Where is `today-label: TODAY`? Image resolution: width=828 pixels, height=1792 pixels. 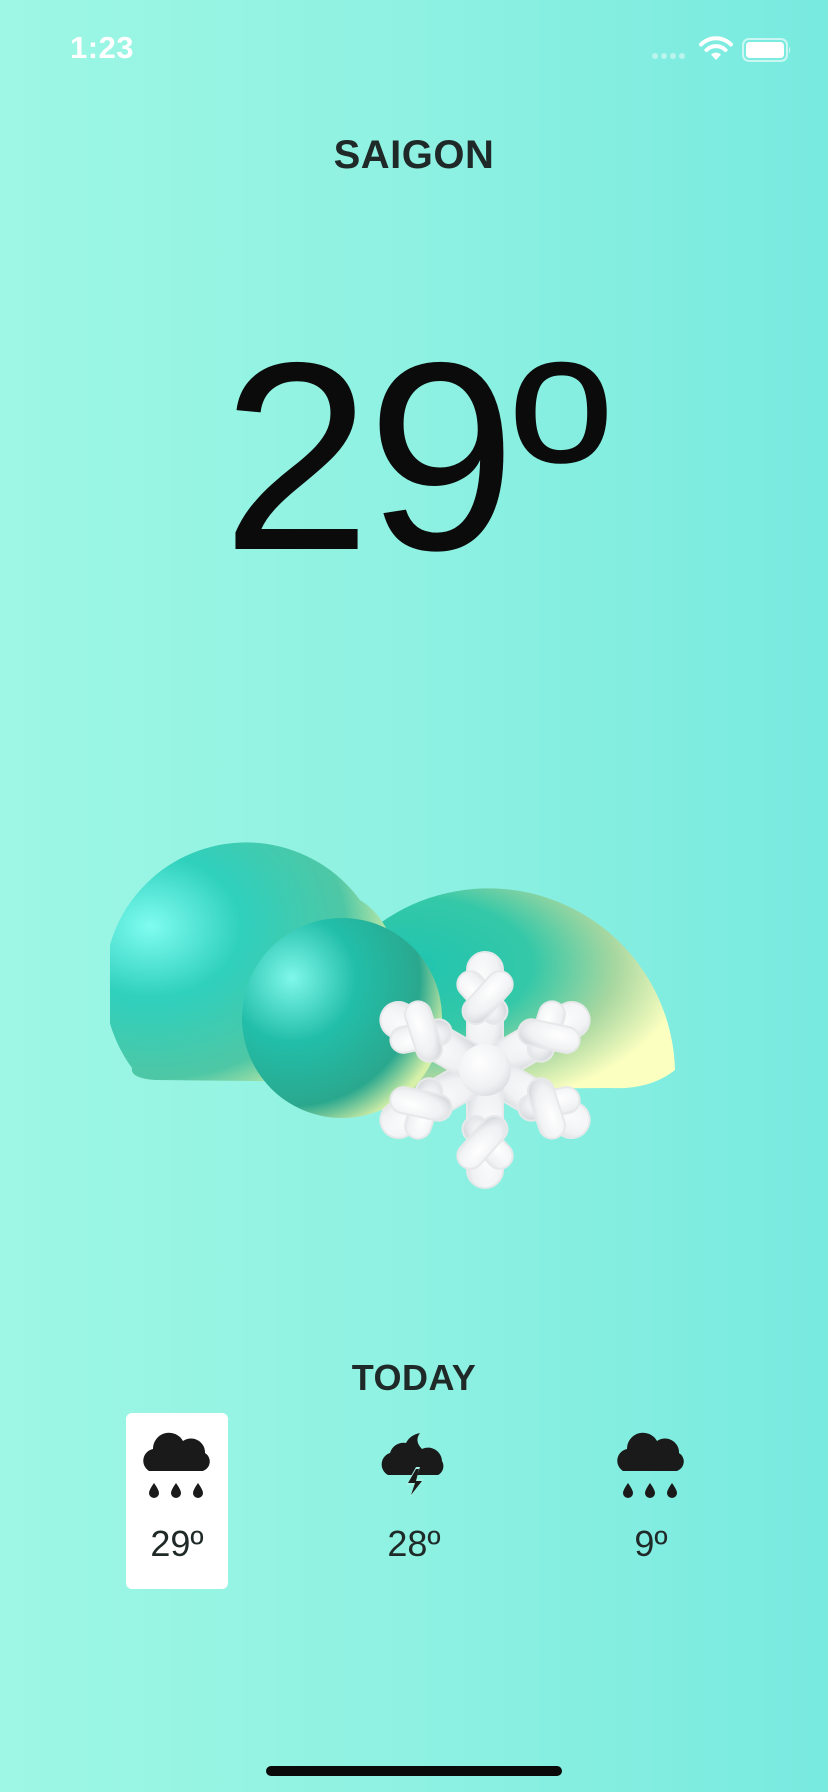 today-label: TODAY is located at coordinates (414, 1377).